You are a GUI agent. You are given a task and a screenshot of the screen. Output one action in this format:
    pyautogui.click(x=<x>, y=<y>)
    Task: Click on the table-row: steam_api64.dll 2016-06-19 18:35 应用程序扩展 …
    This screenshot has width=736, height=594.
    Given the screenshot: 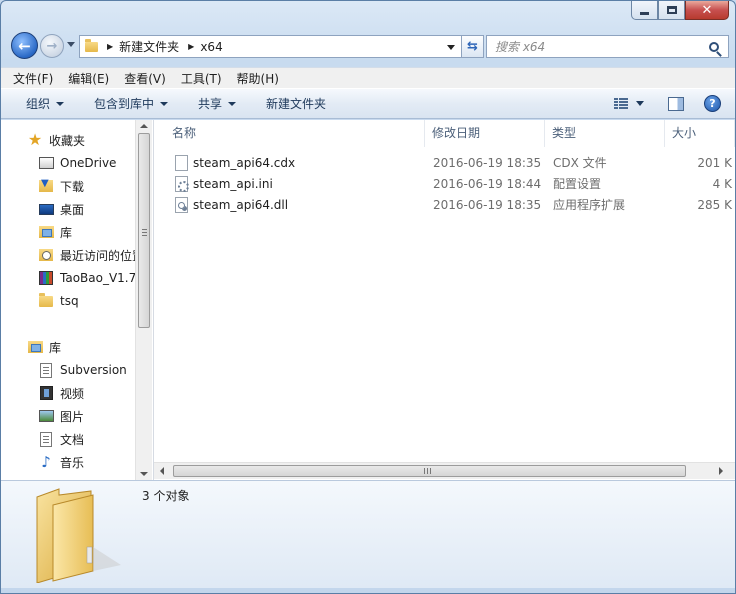 What is the action you would take?
    pyautogui.click(x=444, y=205)
    